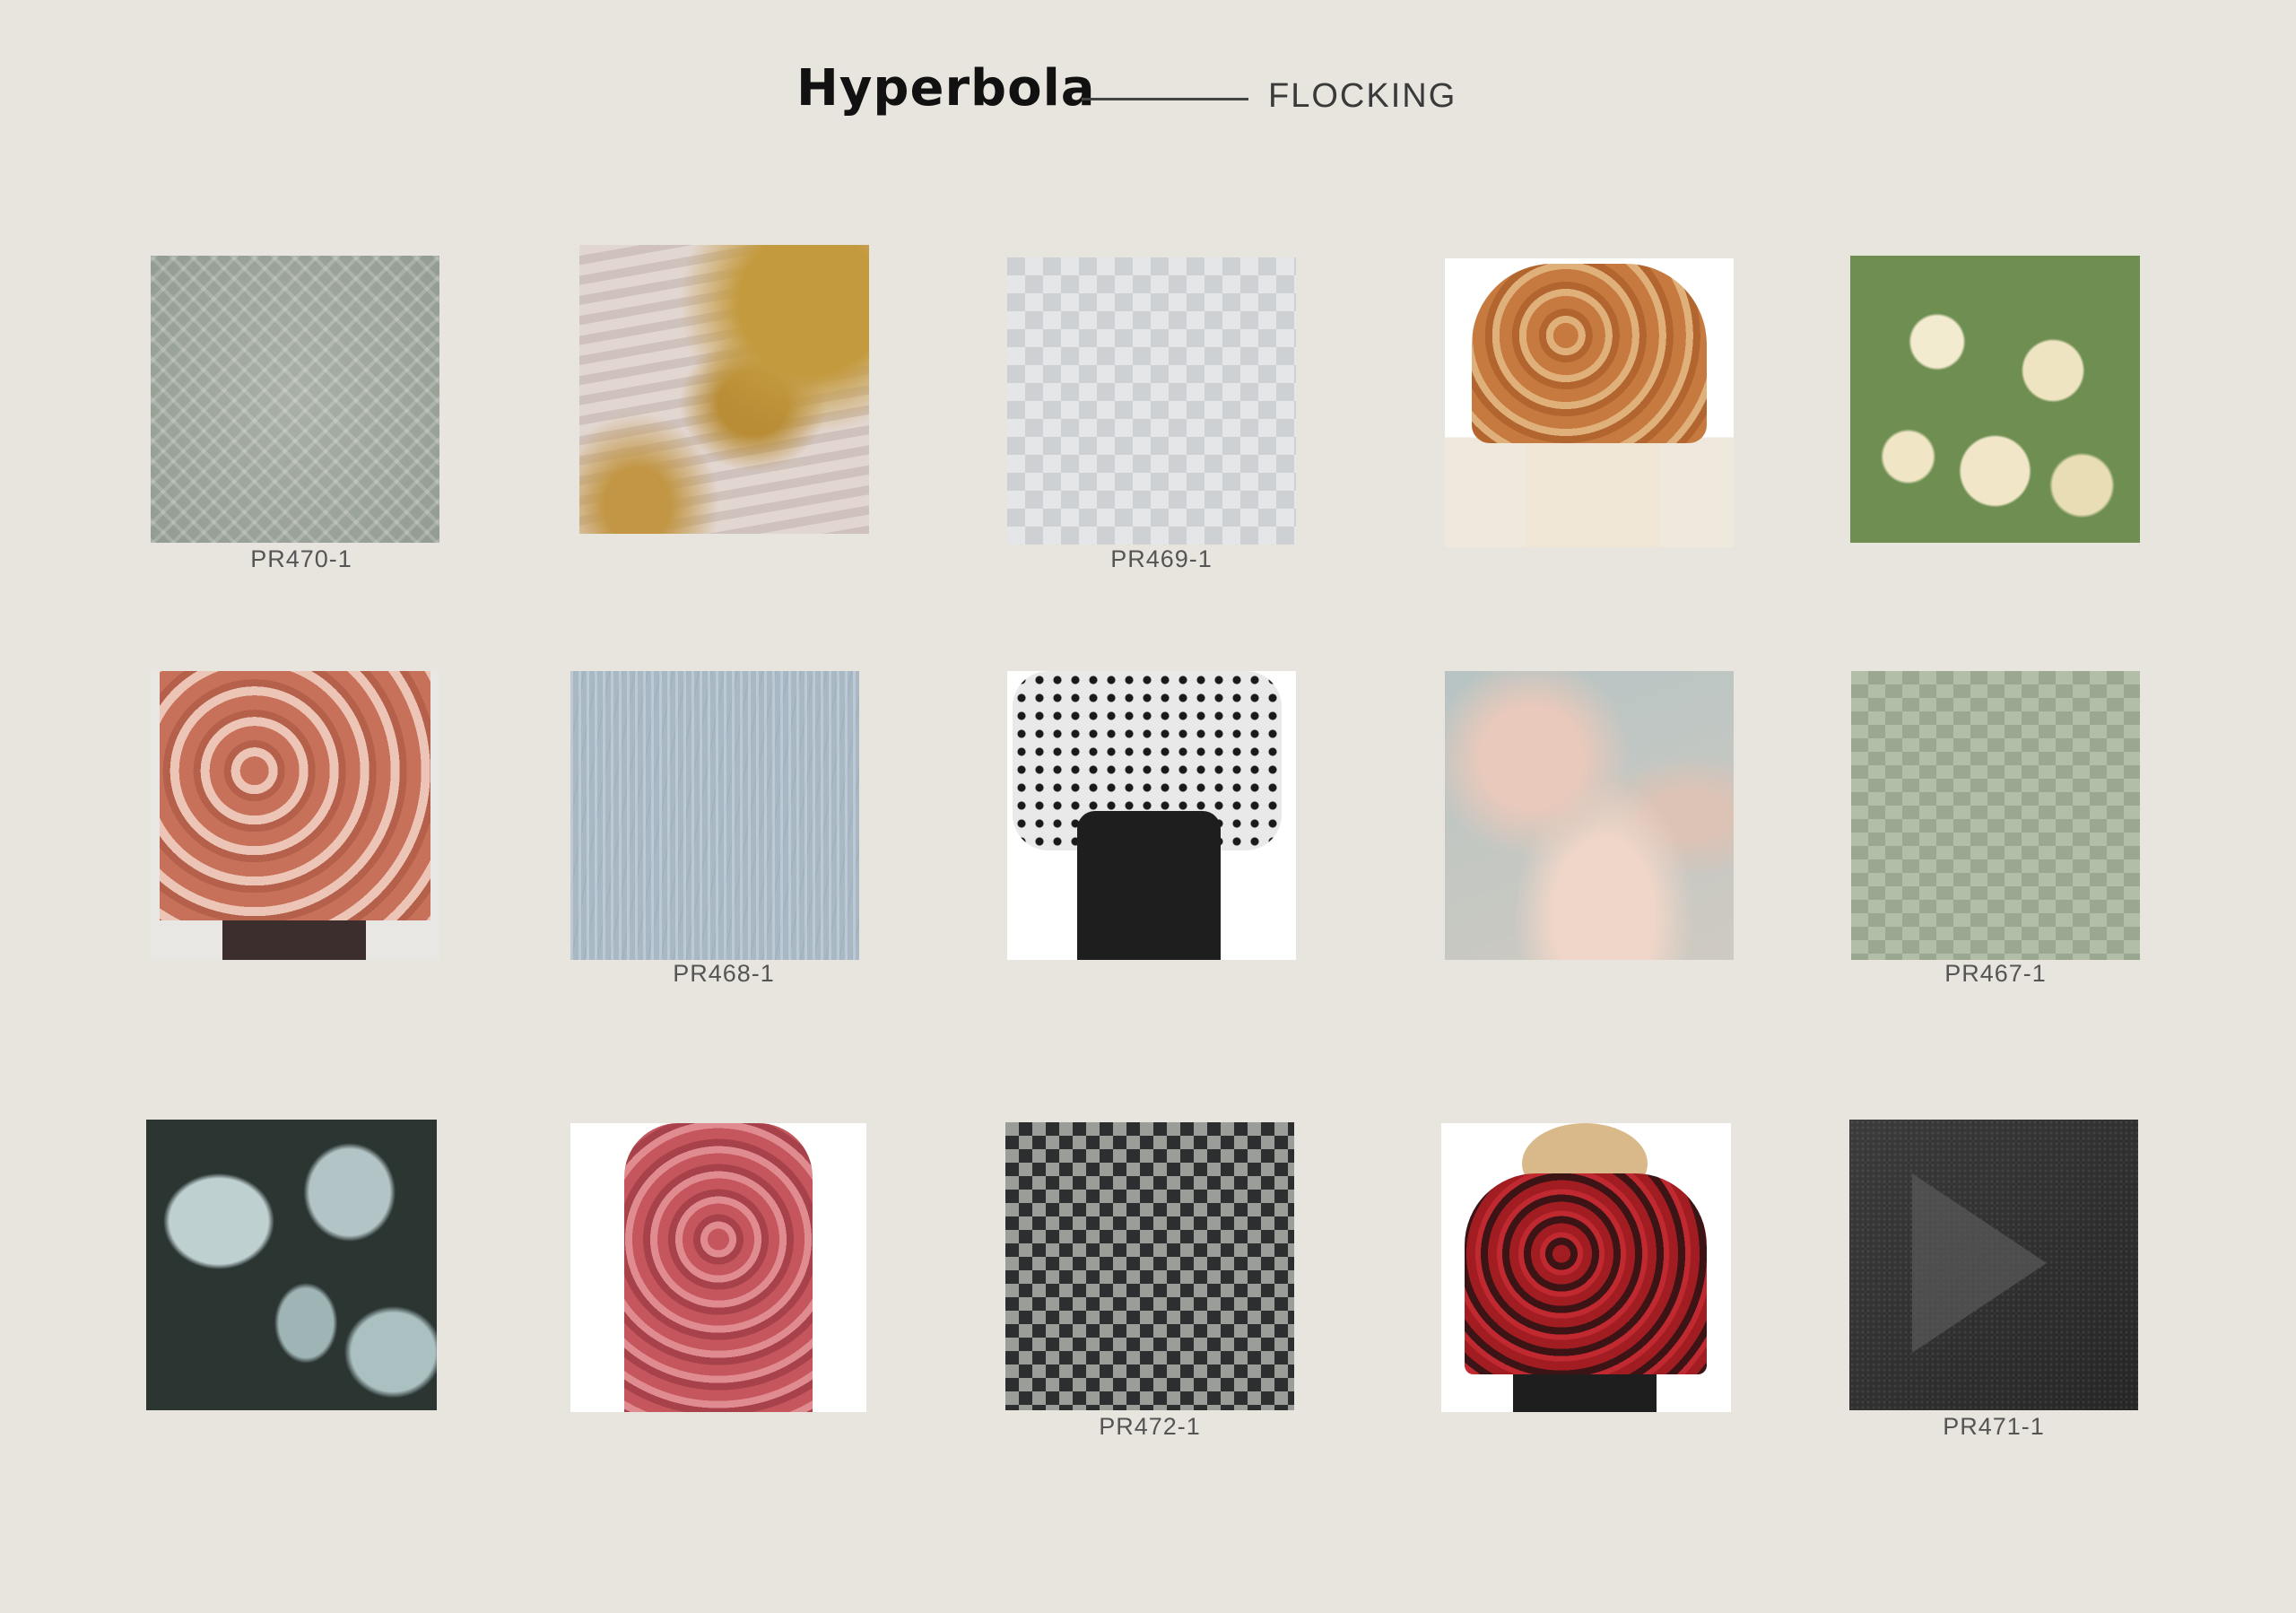  Describe the element at coordinates (946, 88) in the screenshot. I see `brand-title: Hyperbola` at that location.